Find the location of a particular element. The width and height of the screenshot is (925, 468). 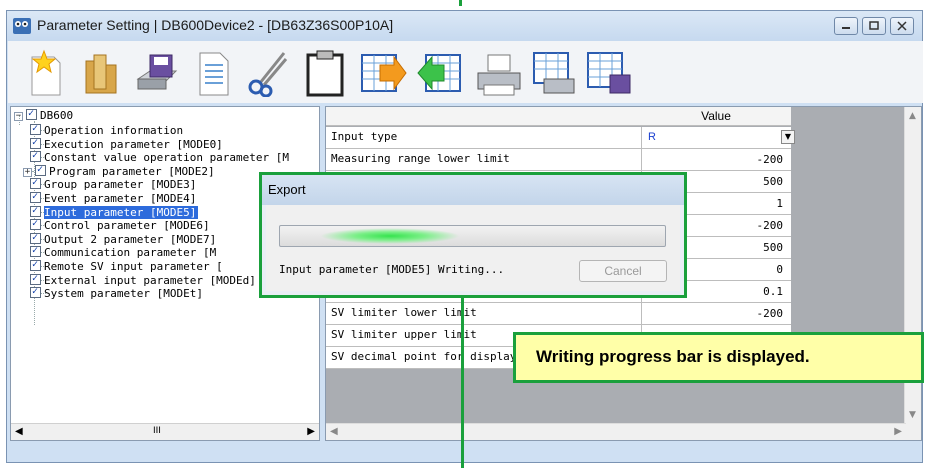

dialog-title-bar: Export is located at coordinates (473, 190).